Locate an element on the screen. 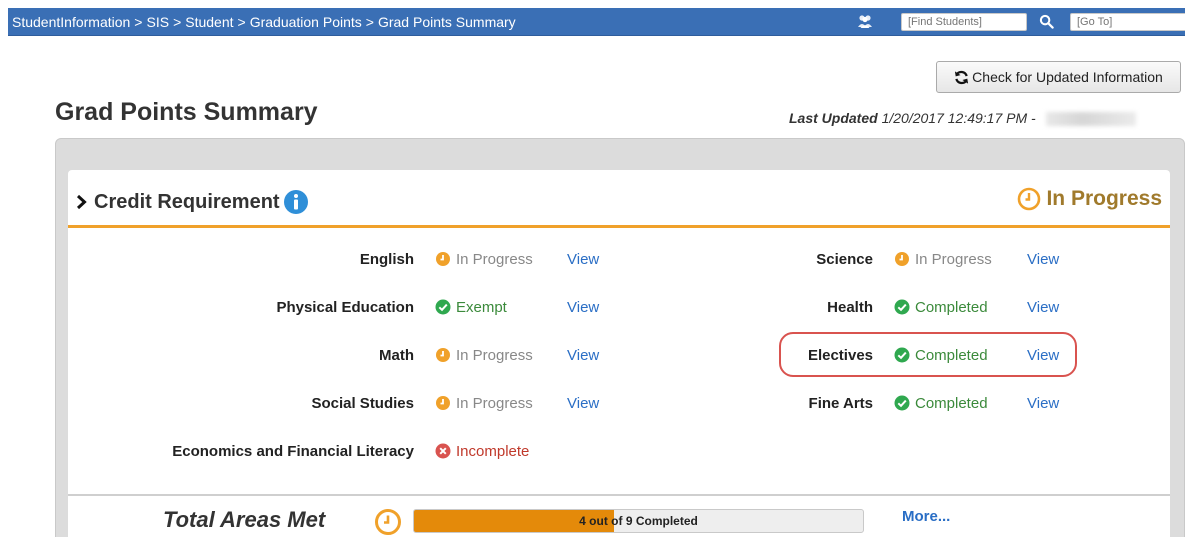  requirement-label: Physical Education is located at coordinates (345, 307).